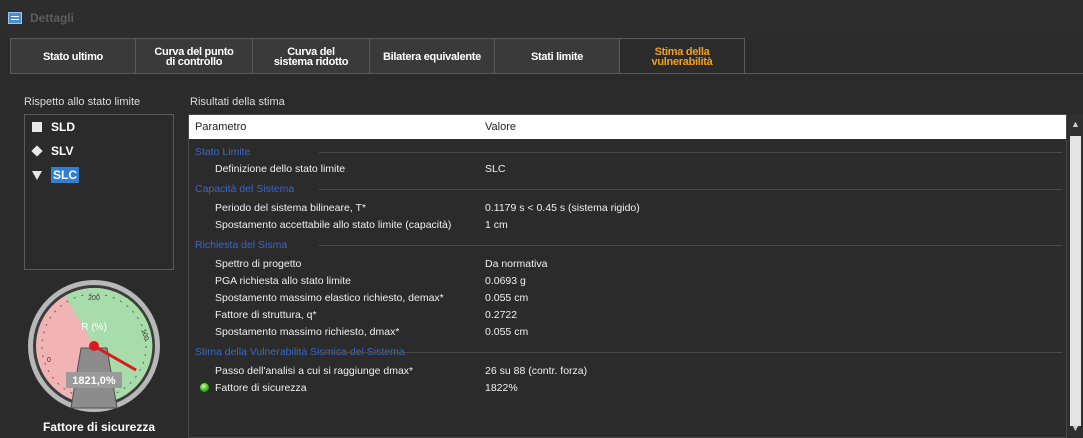 The width and height of the screenshot is (1083, 438). What do you see at coordinates (1075, 124) in the screenshot?
I see `scroll-up-icon: ▲` at bounding box center [1075, 124].